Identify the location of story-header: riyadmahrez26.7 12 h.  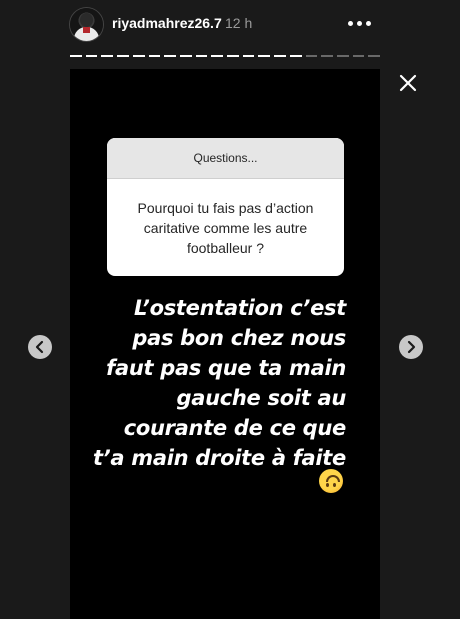
(230, 25).